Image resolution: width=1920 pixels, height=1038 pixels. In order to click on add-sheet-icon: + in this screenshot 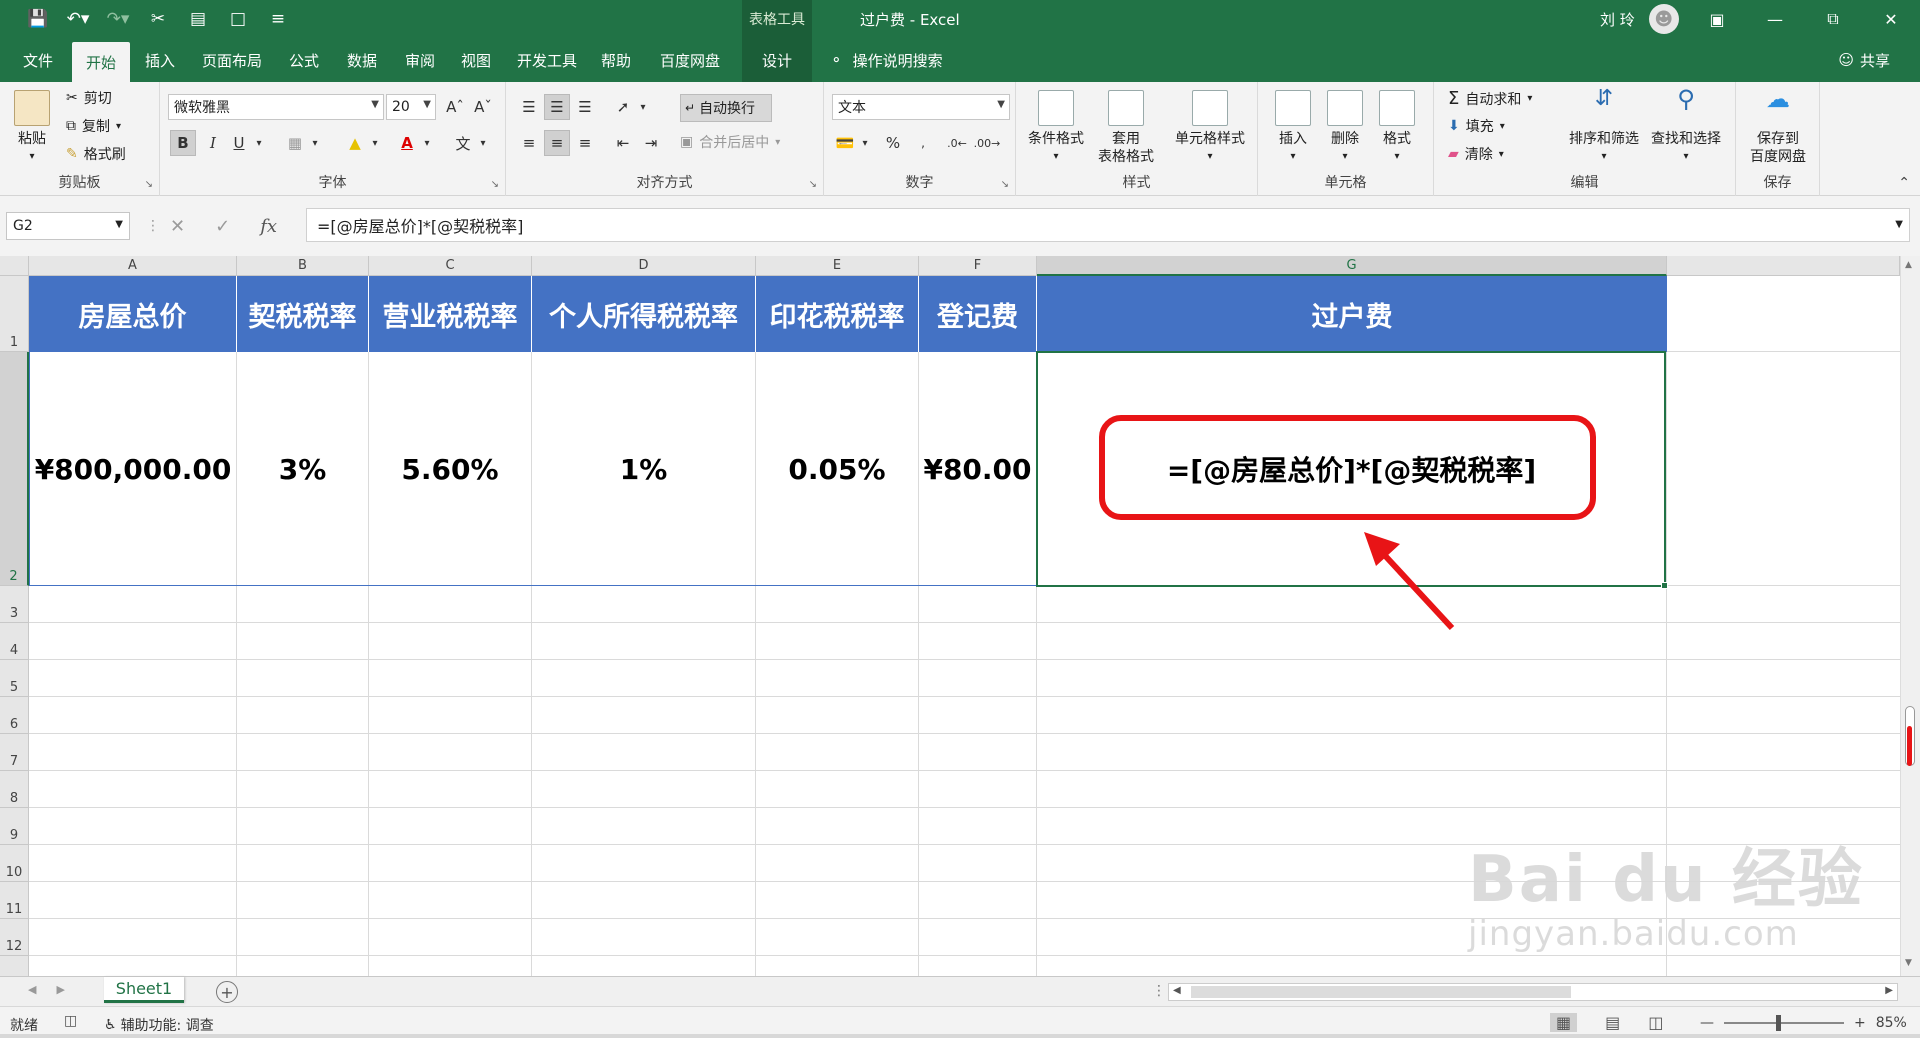, I will do `click(227, 992)`.